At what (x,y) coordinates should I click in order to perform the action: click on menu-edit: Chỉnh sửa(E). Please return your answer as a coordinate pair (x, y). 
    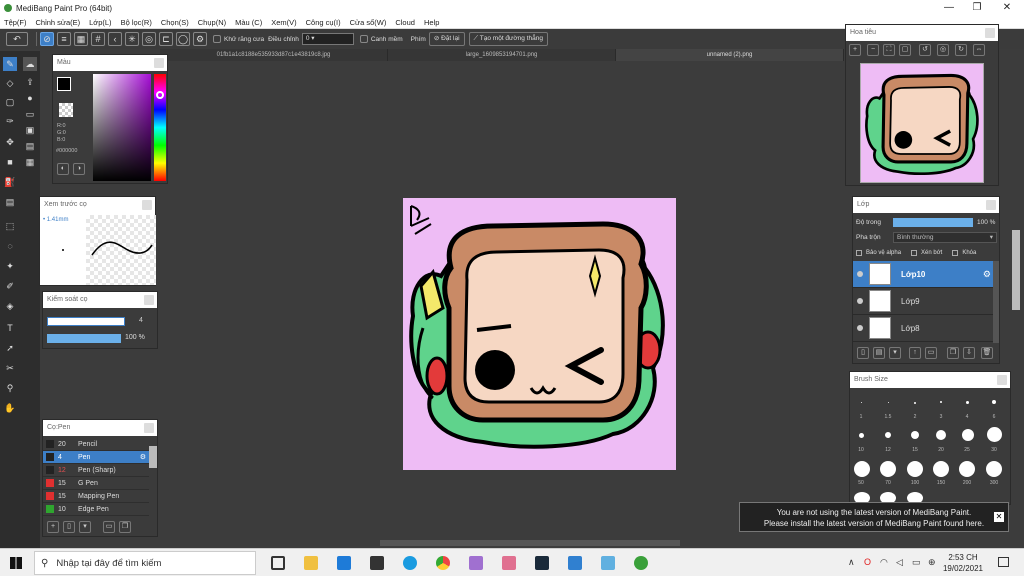
    Looking at the image, I should click on (58, 22).